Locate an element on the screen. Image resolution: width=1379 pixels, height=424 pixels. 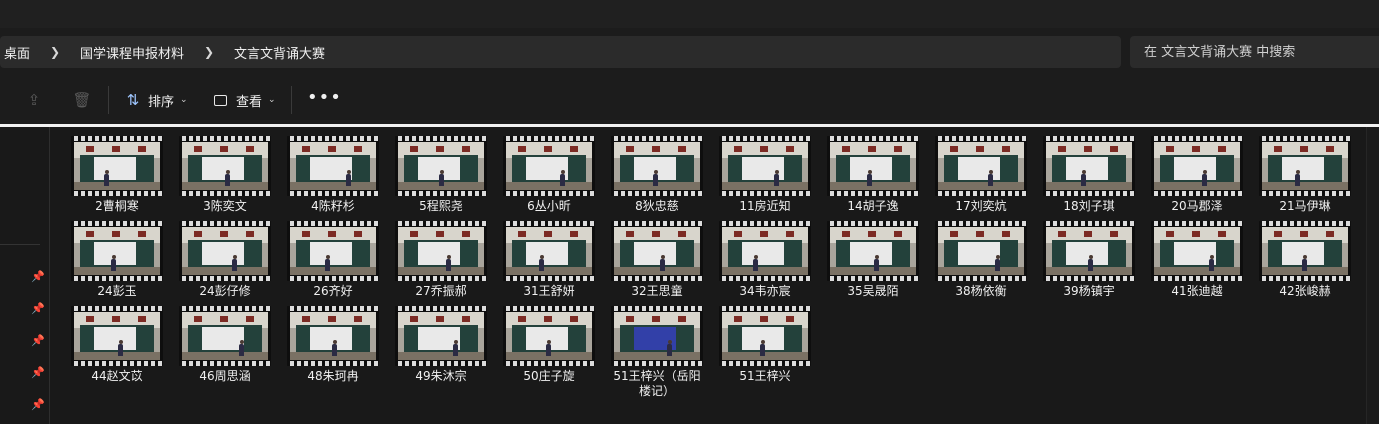
file-item: 3陈奕文 is located at coordinates (225, 175).